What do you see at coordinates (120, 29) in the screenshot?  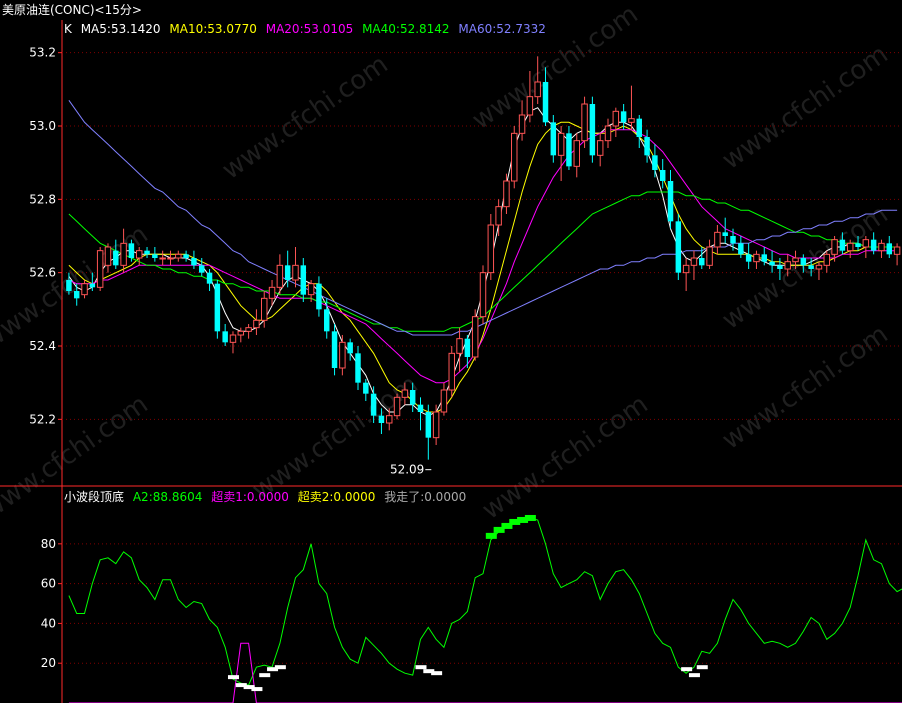 I see `legend-ma5: MA5:53.1420` at bounding box center [120, 29].